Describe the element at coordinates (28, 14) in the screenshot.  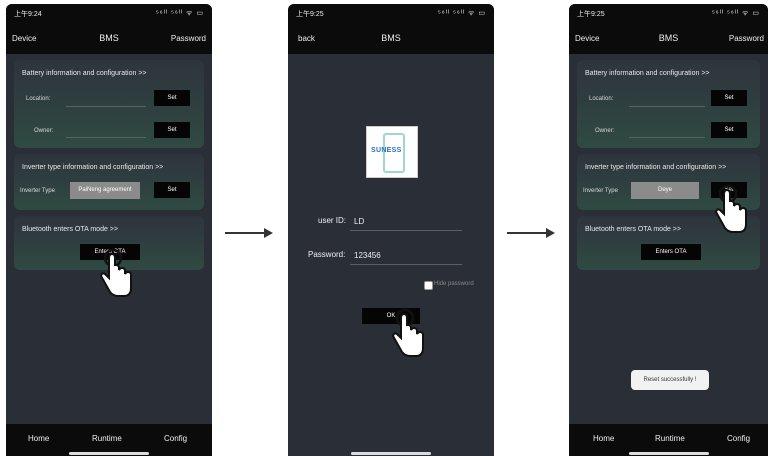
I see `status-time: 上午9:24` at that location.